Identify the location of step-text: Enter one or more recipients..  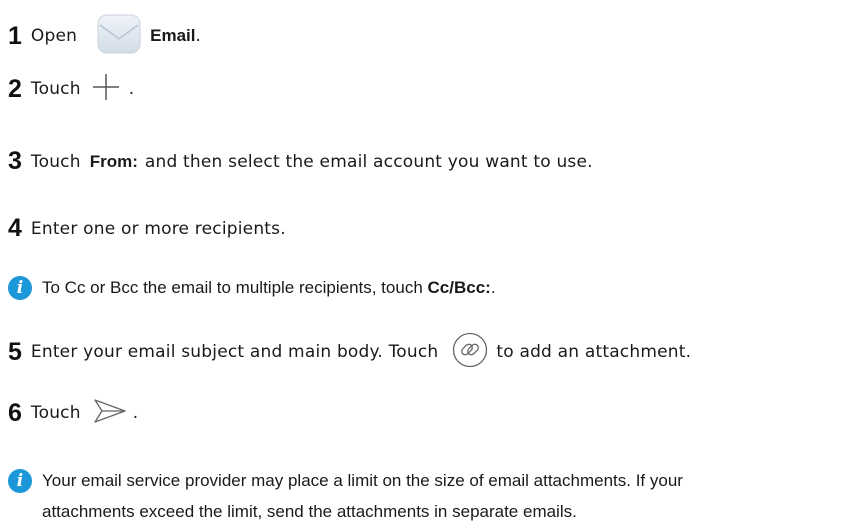
(158, 228).